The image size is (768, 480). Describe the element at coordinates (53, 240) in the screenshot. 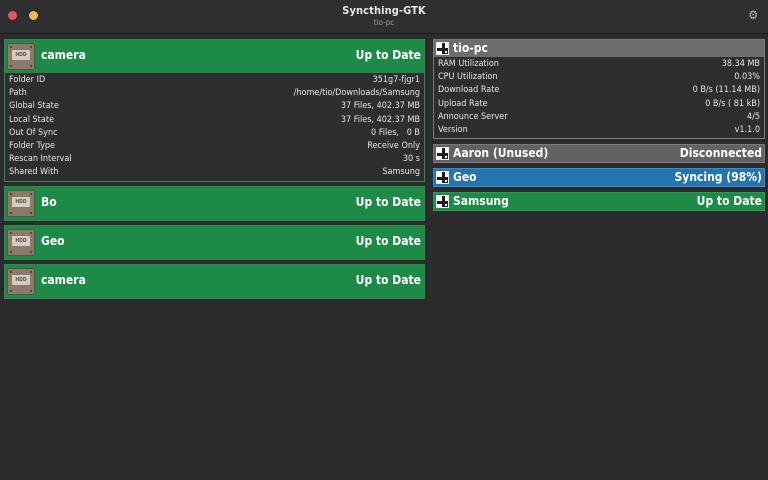

I see `folder-name: Geo` at that location.